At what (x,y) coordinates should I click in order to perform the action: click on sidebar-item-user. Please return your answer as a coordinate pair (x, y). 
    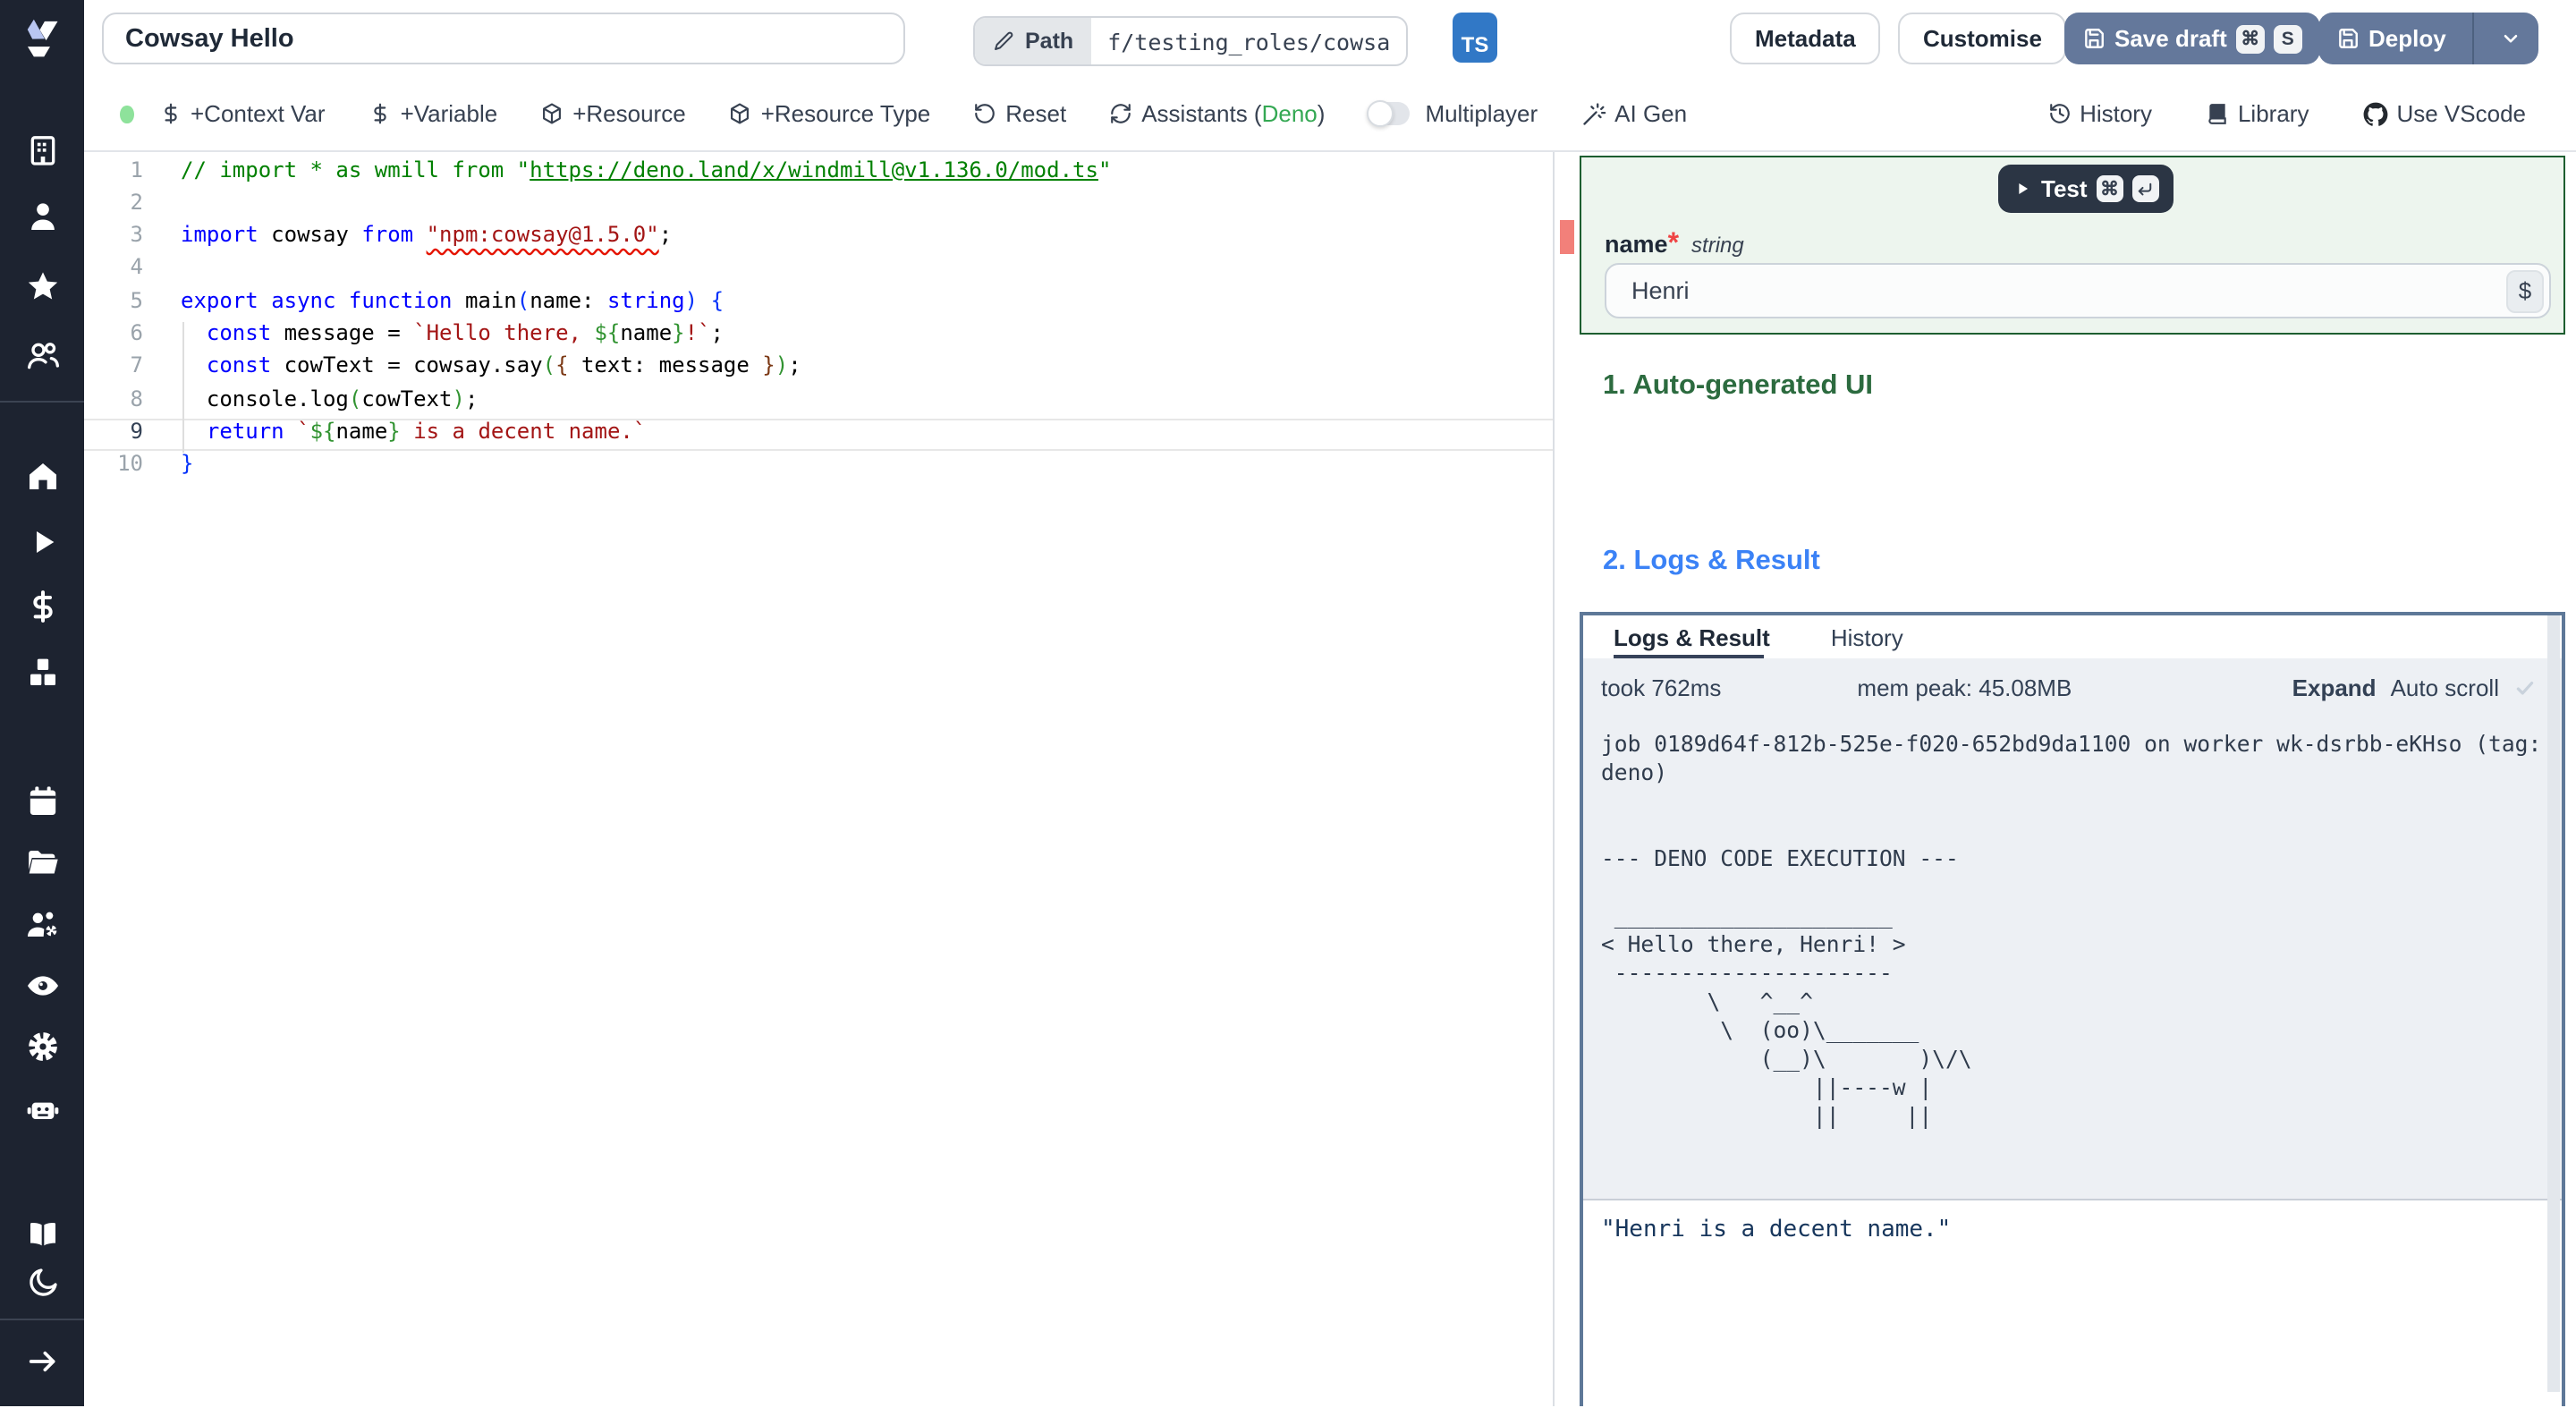
    Looking at the image, I should click on (42, 217).